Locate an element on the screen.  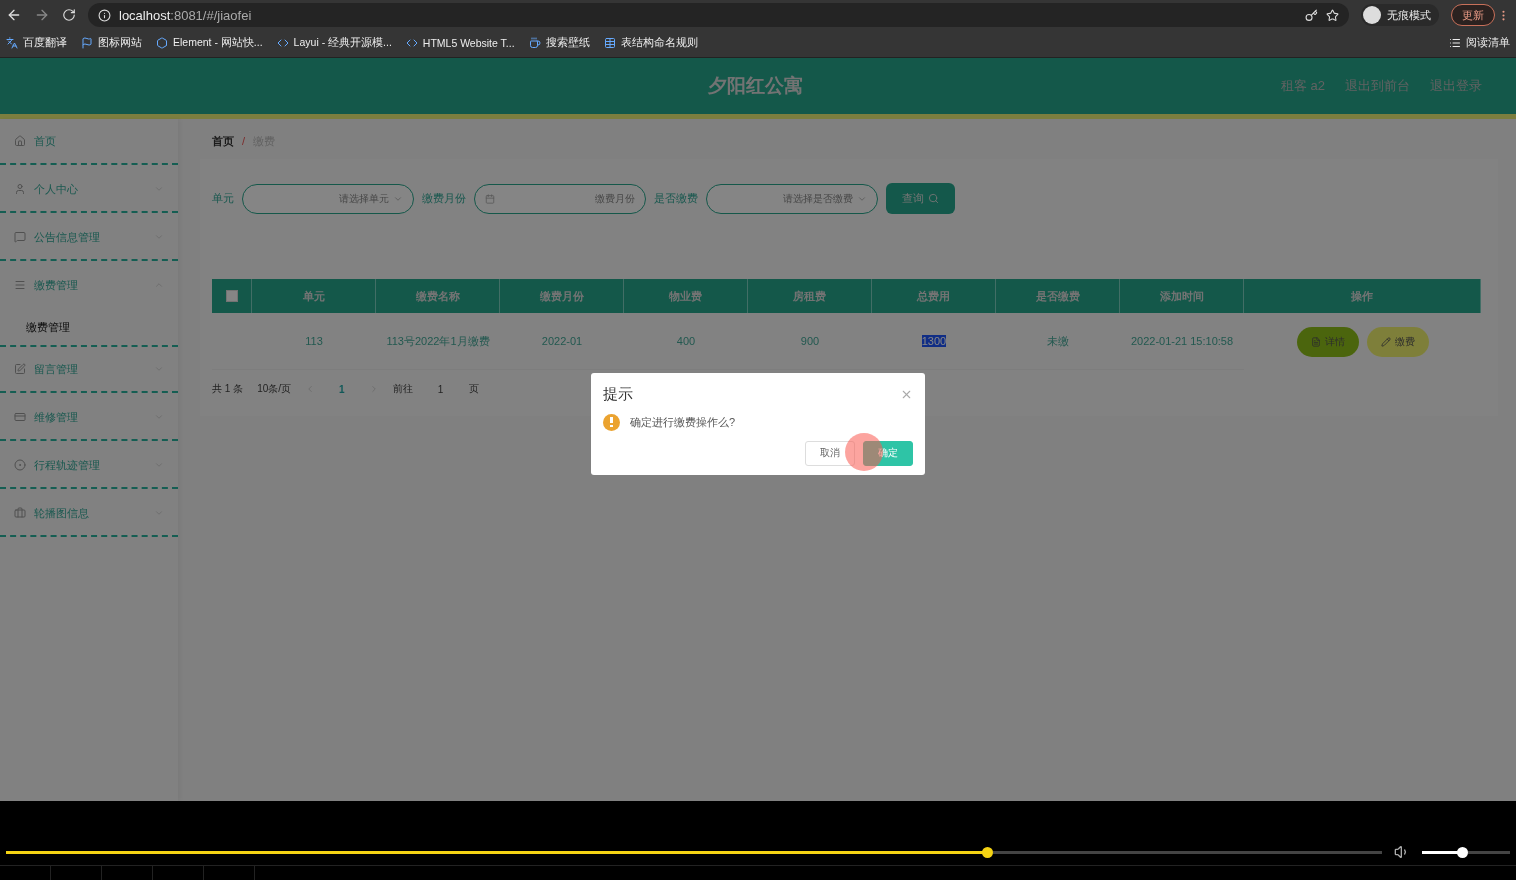
column-header: 总费用 is located at coordinates (934, 296).